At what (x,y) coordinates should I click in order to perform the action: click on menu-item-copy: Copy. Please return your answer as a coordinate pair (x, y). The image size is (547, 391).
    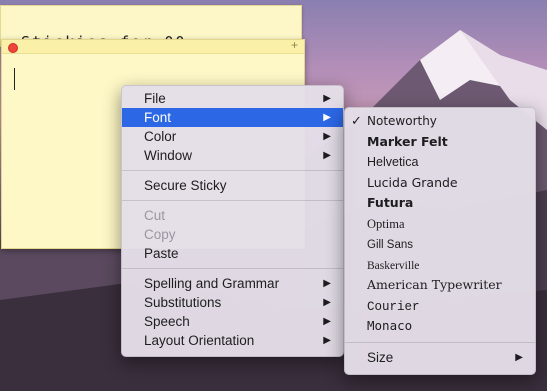
    Looking at the image, I should click on (232, 234).